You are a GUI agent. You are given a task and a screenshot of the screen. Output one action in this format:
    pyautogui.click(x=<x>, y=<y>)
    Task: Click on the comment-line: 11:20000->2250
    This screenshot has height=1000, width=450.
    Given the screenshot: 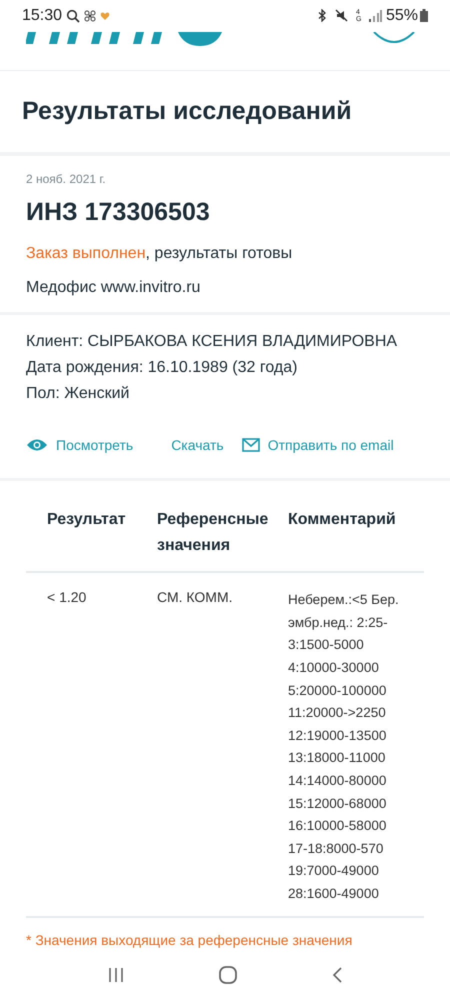 What is the action you would take?
    pyautogui.click(x=337, y=713)
    